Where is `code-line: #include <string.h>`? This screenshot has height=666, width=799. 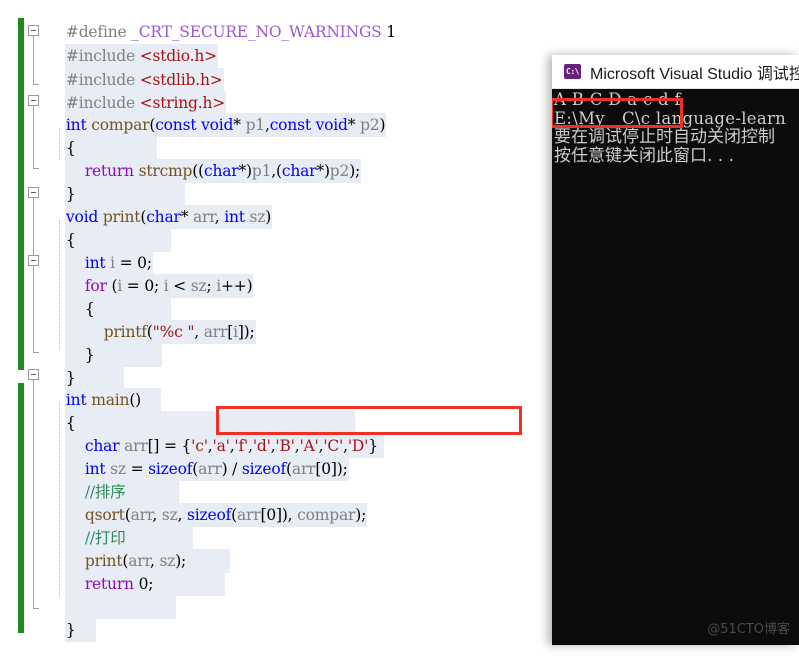 code-line: #include <string.h> is located at coordinates (136, 91).